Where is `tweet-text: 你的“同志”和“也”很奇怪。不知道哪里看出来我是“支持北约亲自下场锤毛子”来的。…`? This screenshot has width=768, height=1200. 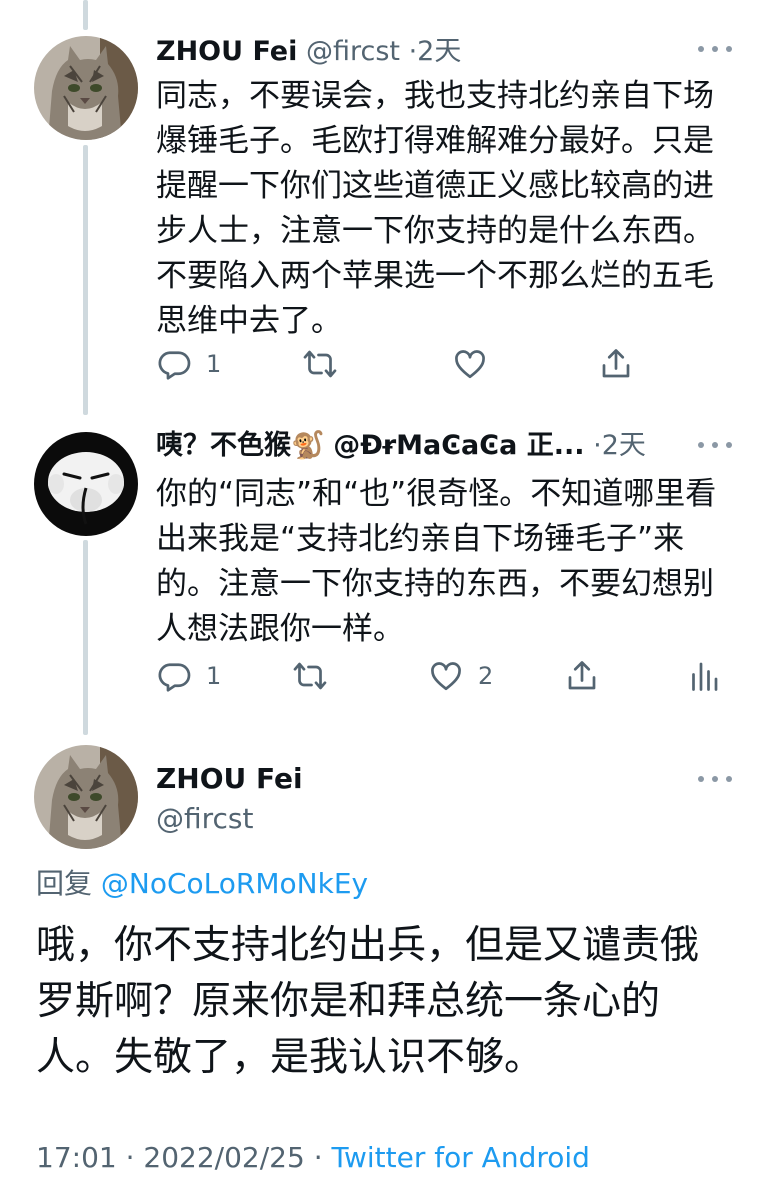
tweet-text: 你的“同志”和“也”很奇怪。不知道哪里看出来我是“支持北约亲自下场锤毛子”来的。… is located at coordinates (436, 561).